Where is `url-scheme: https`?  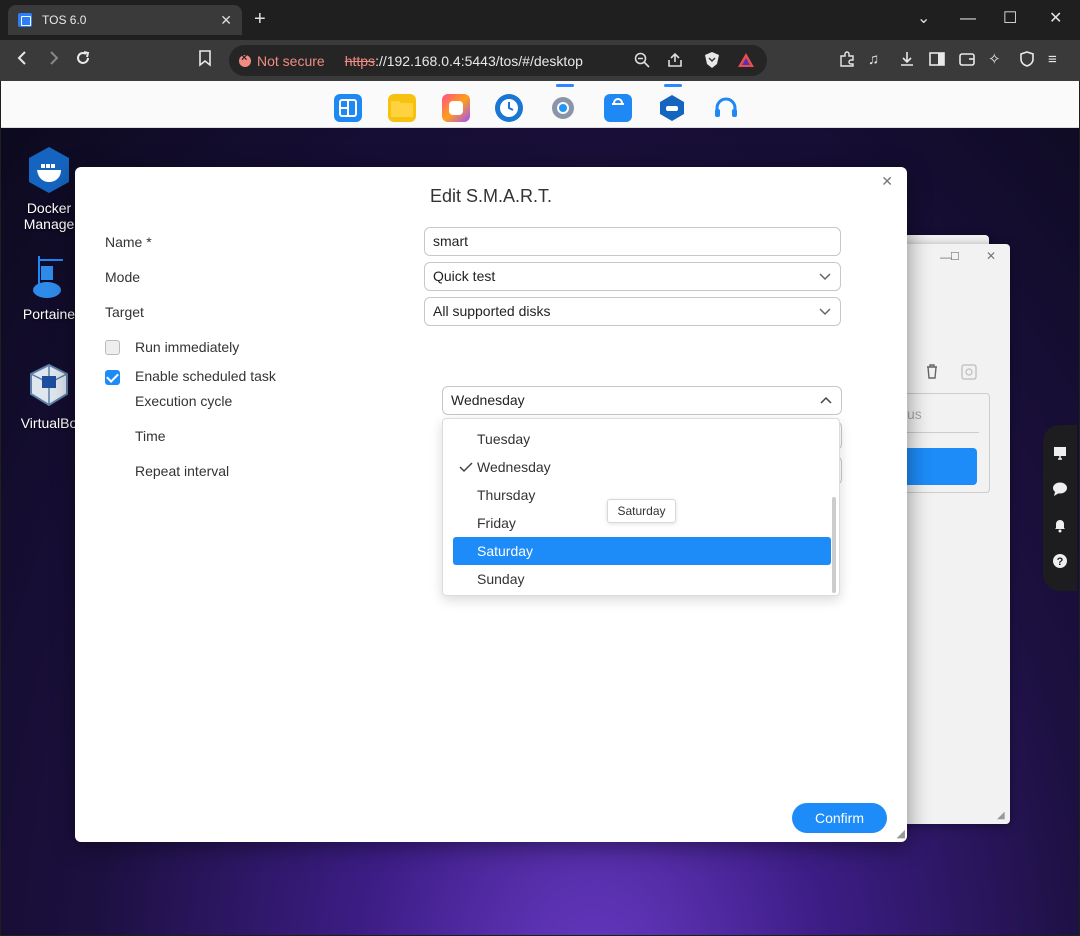
url-scheme: https is located at coordinates (360, 60).